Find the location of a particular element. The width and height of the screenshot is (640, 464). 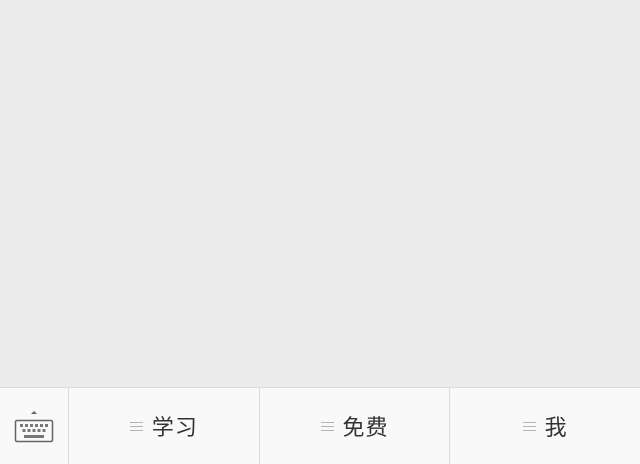

menu-item-study: 学习 is located at coordinates (164, 426).